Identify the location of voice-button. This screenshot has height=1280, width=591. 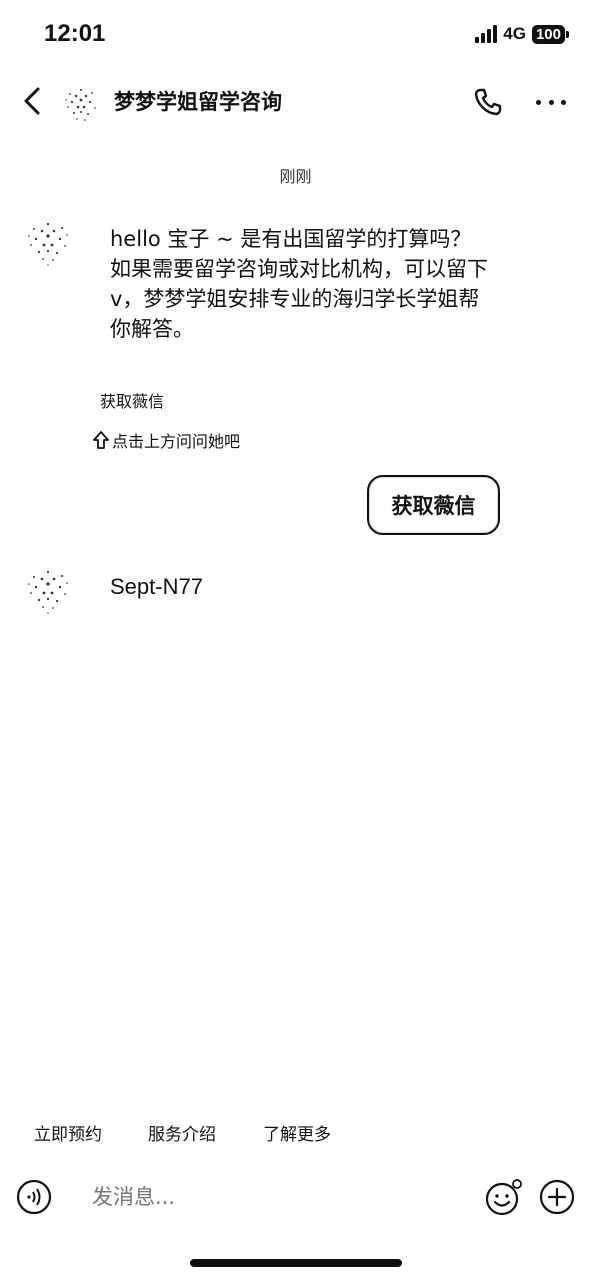
(34, 1197).